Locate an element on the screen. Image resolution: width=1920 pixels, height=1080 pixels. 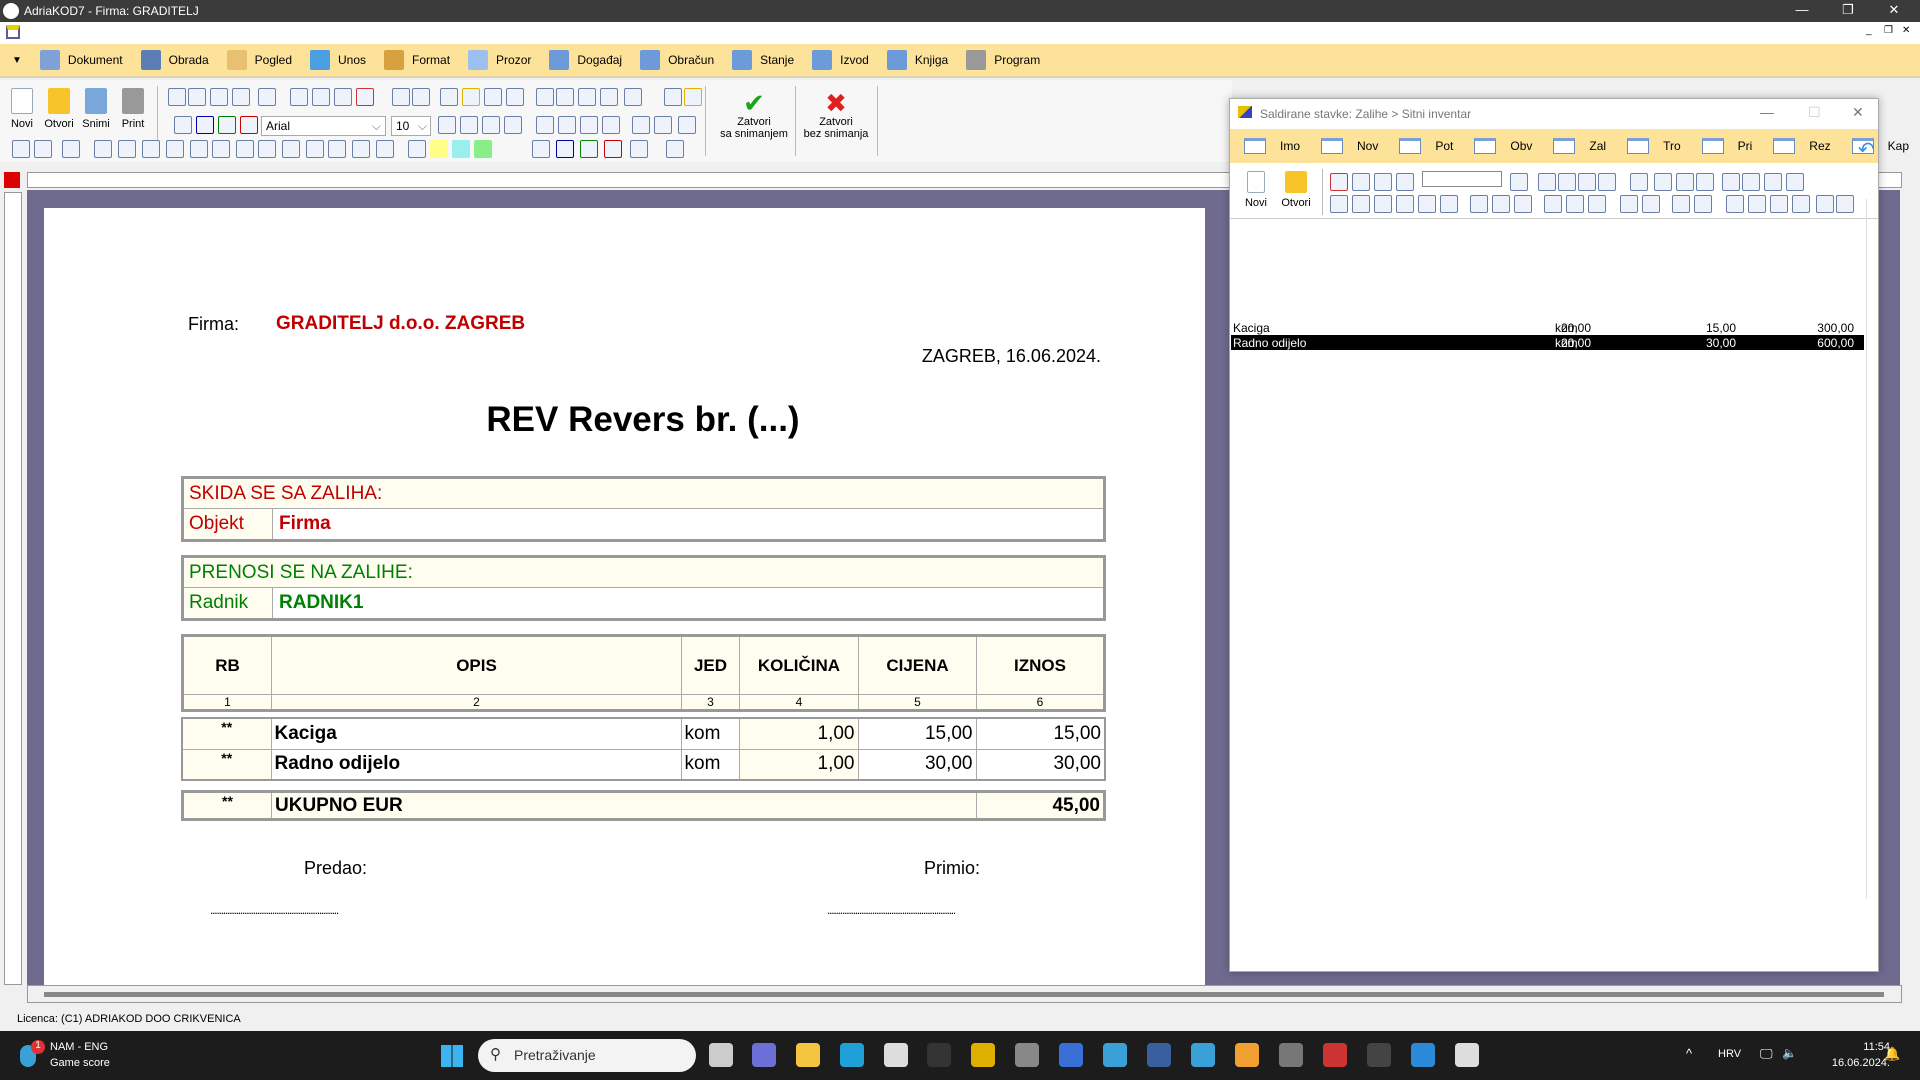
justify-icon is located at coordinates (611, 125).